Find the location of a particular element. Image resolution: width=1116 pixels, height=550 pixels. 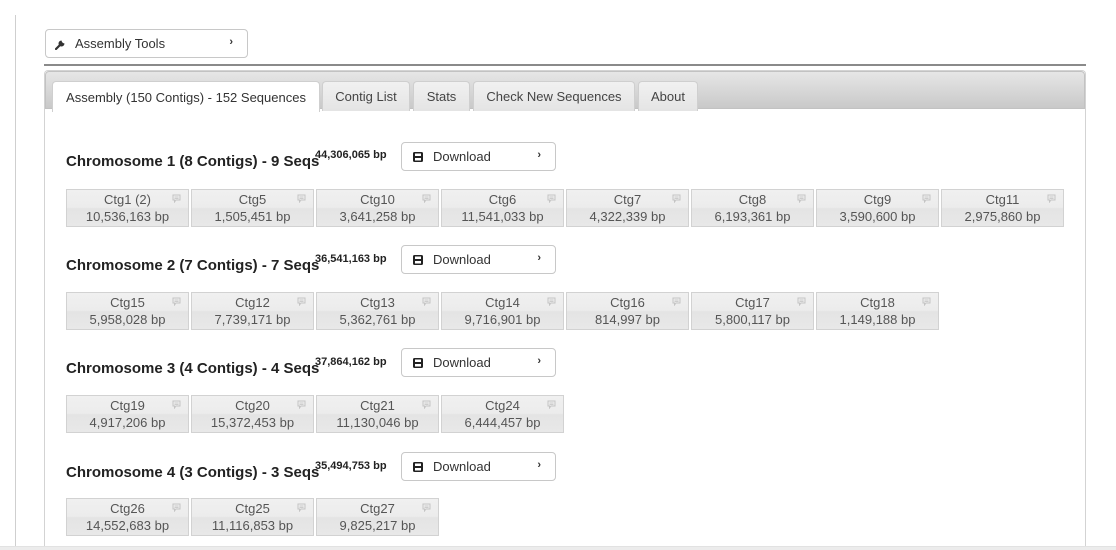

contig-name: Ctg24 is located at coordinates (502, 405).